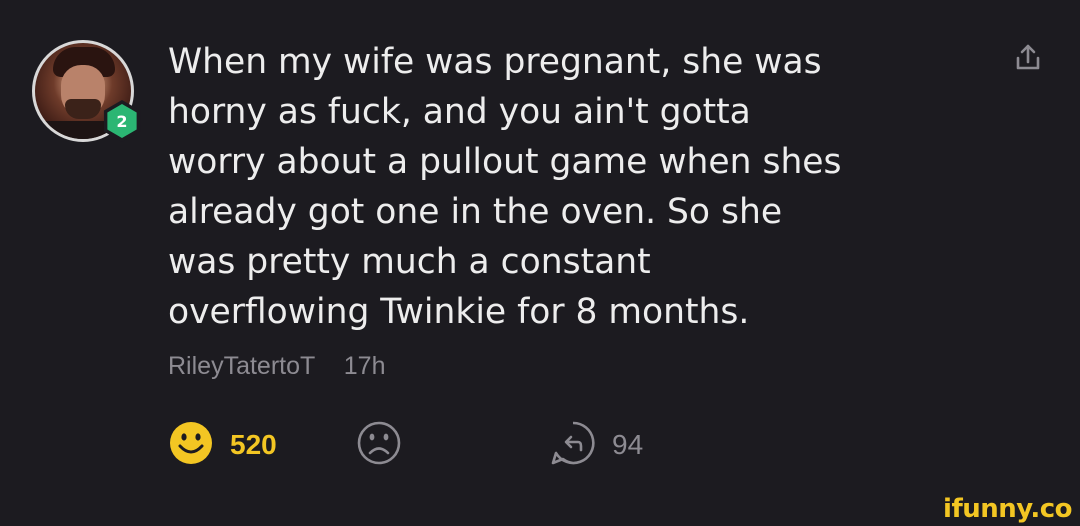 Image resolution: width=1080 pixels, height=526 pixels. What do you see at coordinates (628, 444) in the screenshot?
I see `reply-count: 94` at bounding box center [628, 444].